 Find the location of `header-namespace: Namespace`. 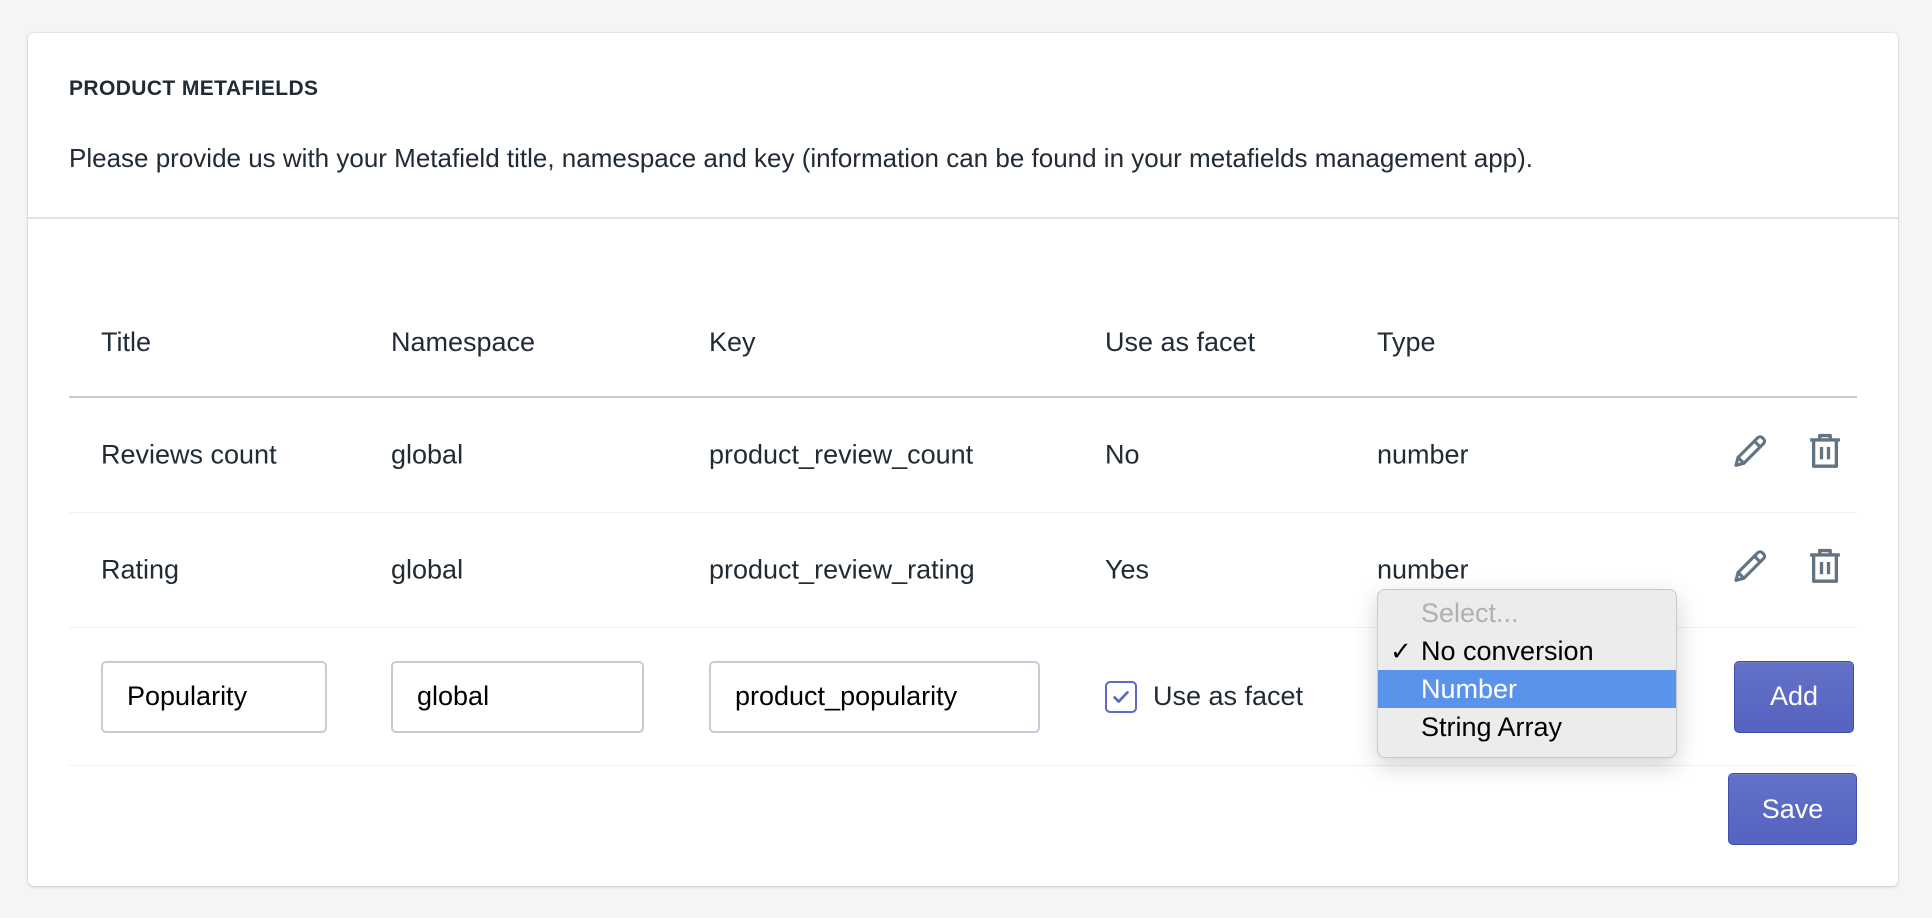

header-namespace: Namespace is located at coordinates (463, 342).